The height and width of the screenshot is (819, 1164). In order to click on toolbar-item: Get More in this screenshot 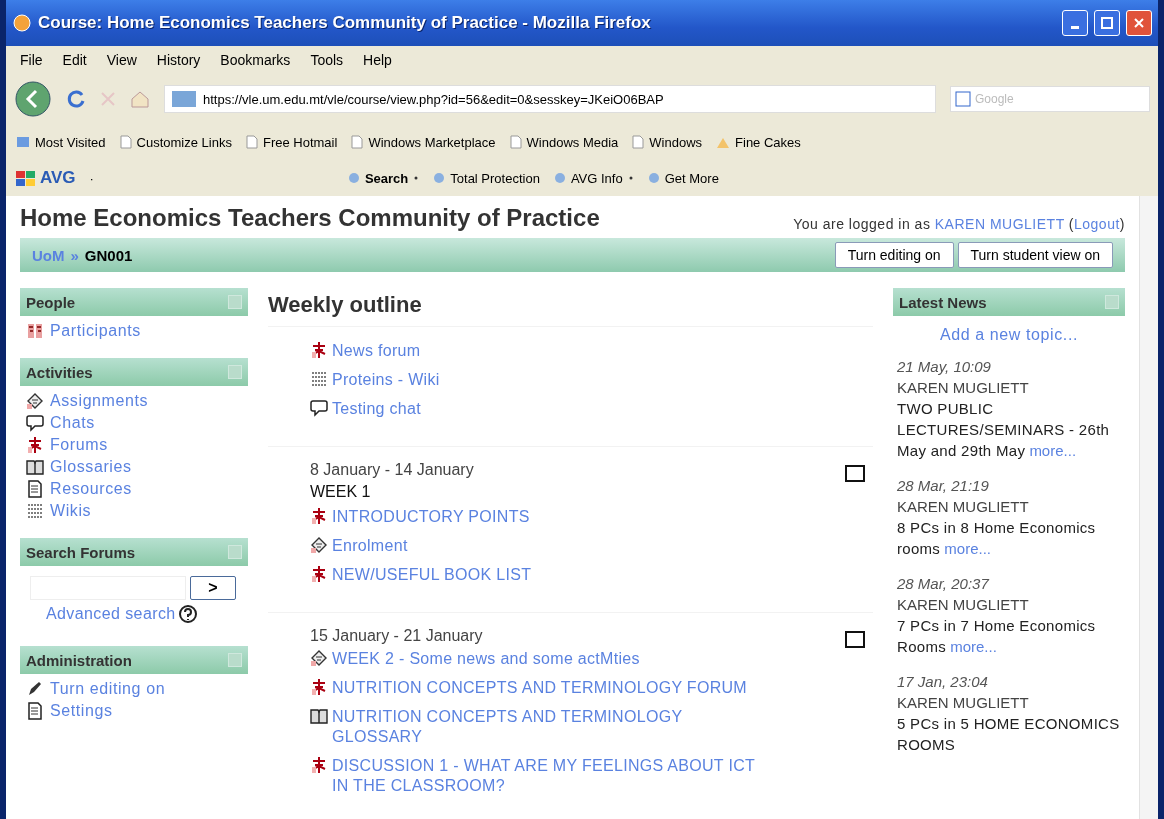, I will do `click(683, 178)`.